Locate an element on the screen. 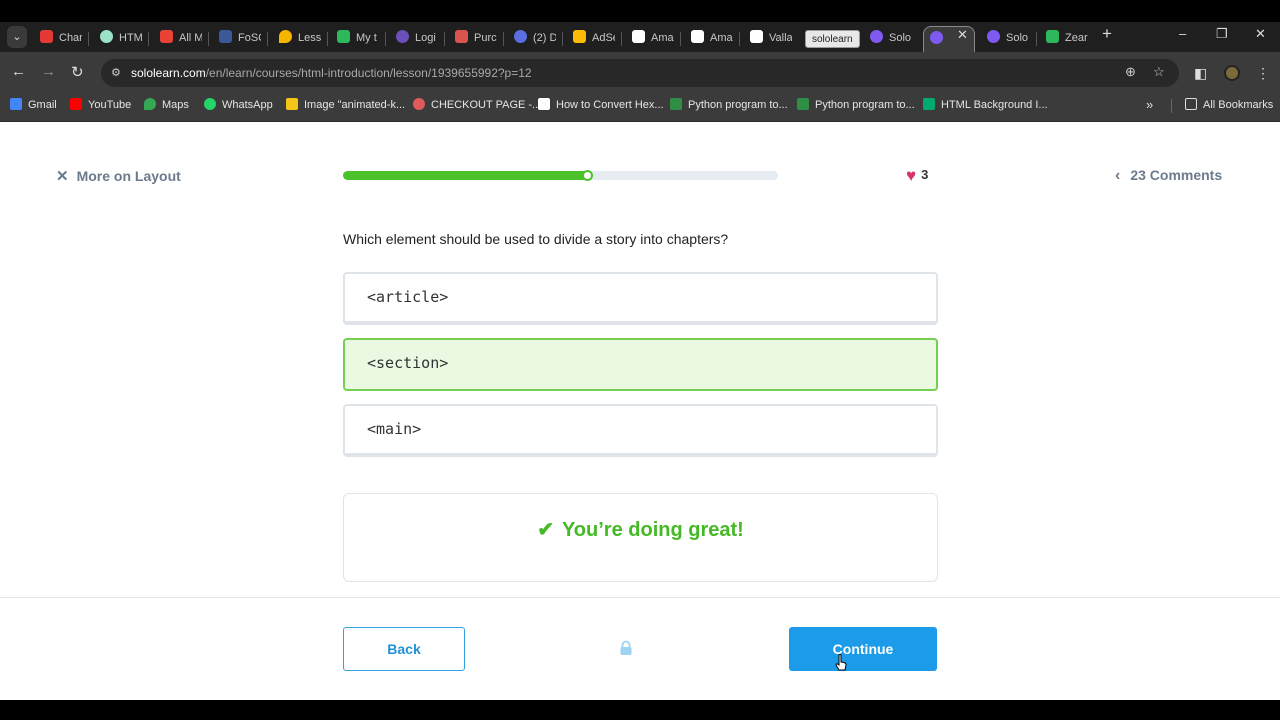  tab-10: Ama is located at coordinates (653, 38).